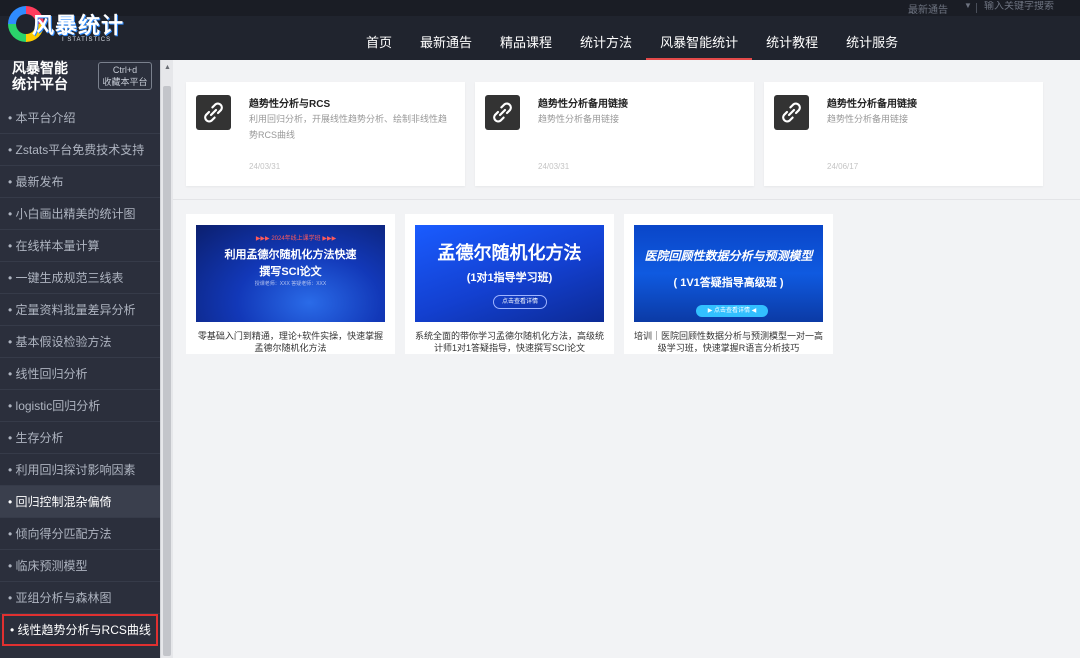 The image size is (1080, 658). I want to click on course-banner: 医院回顾性数据分析与预测模型 ( 1V1答疑指导高级班 ) ▶ 点击查看详情 ◀, so click(728, 273).